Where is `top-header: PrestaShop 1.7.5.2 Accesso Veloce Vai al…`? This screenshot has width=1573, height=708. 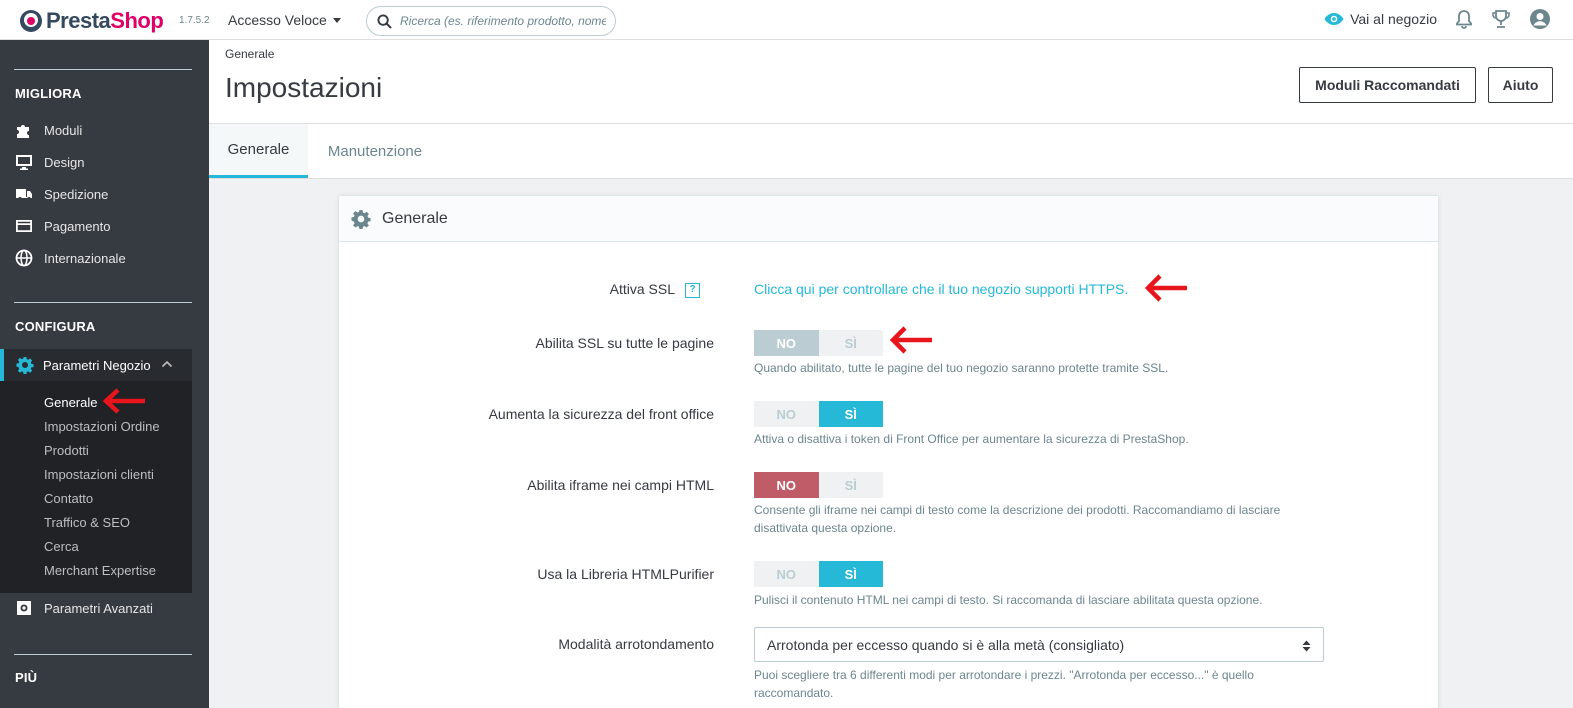 top-header: PrestaShop 1.7.5.2 Accesso Veloce Vai al… is located at coordinates (786, 20).